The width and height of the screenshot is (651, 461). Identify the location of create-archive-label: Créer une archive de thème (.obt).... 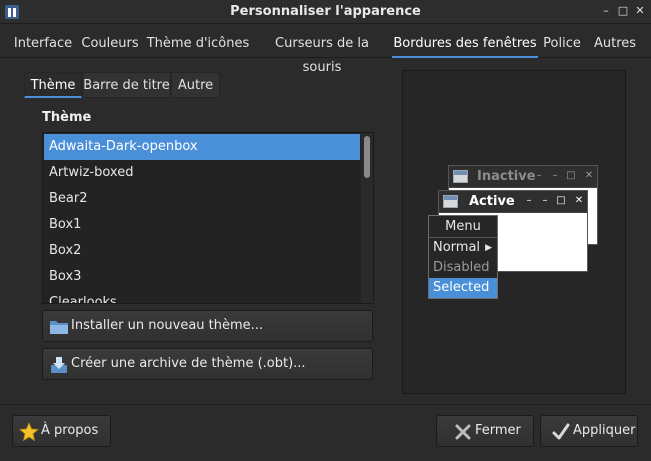
(188, 363).